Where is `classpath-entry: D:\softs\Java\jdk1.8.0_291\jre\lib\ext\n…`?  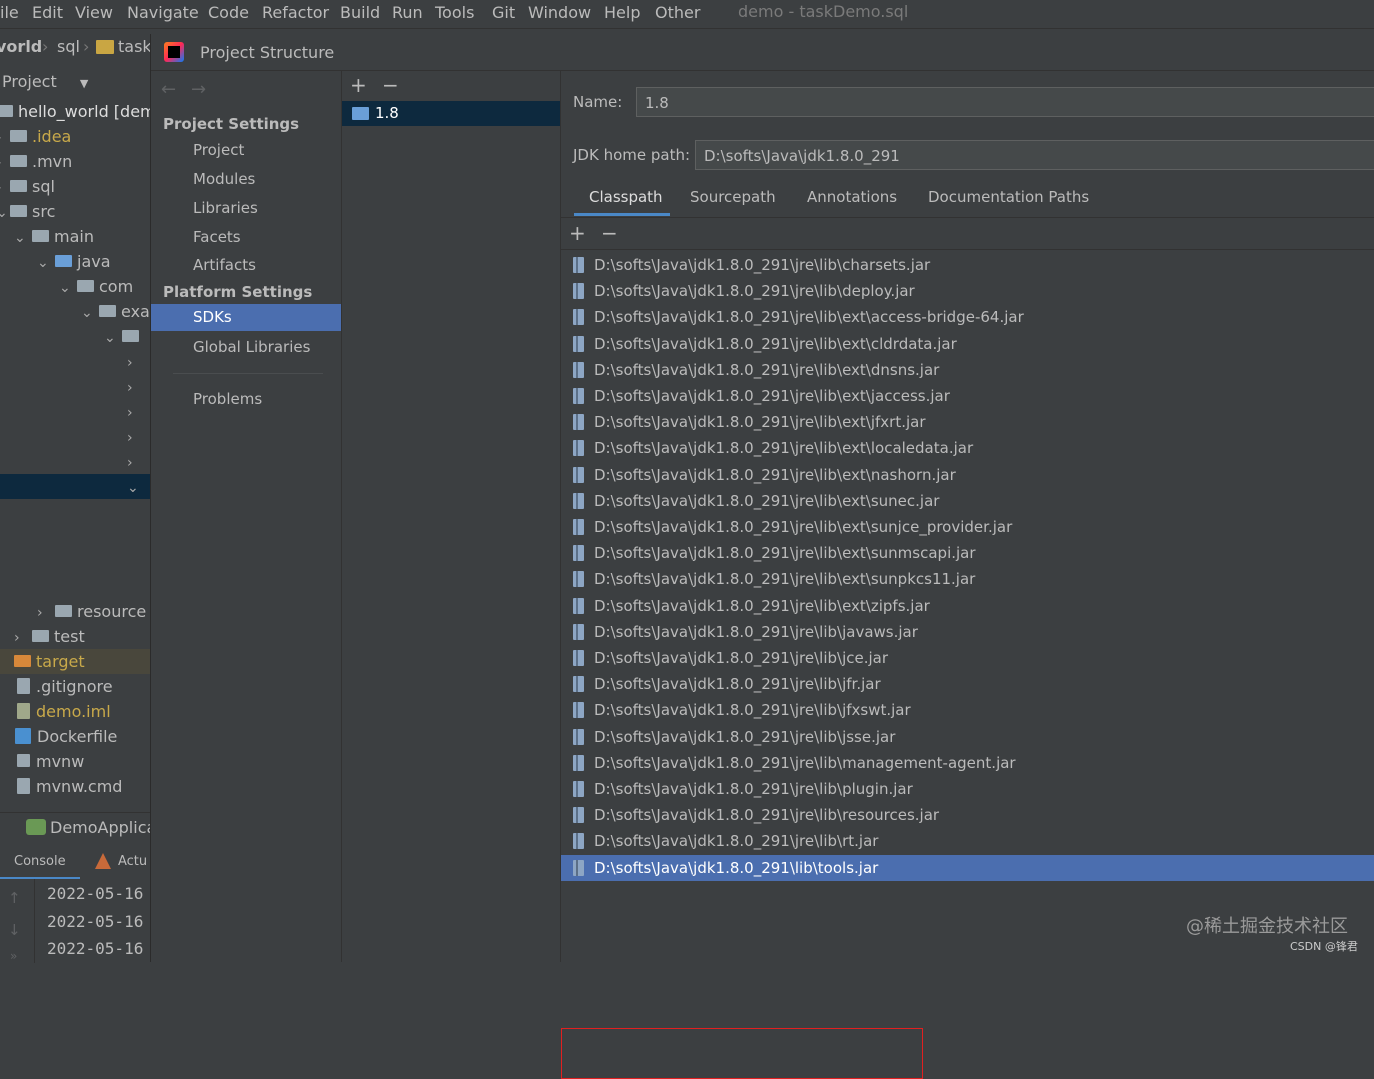 classpath-entry: D:\softs\Java\jdk1.8.0_291\jre\lib\ext\n… is located at coordinates (967, 475).